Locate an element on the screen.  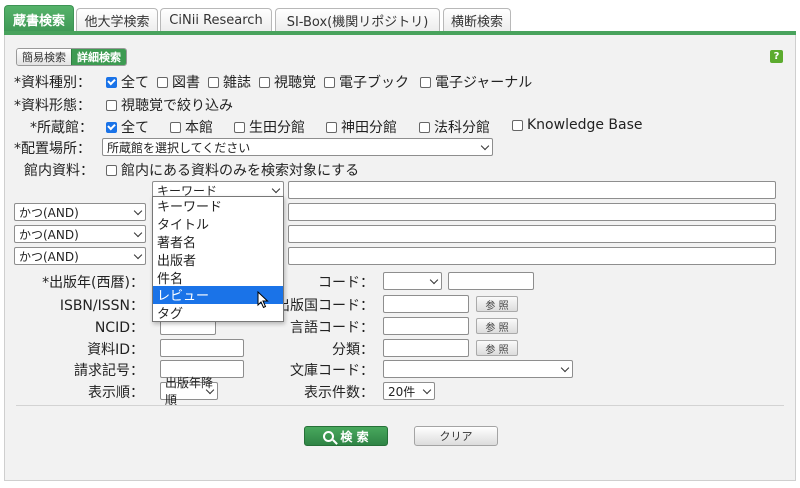
library-knowledge-base: Knowledge Base is located at coordinates (577, 125).